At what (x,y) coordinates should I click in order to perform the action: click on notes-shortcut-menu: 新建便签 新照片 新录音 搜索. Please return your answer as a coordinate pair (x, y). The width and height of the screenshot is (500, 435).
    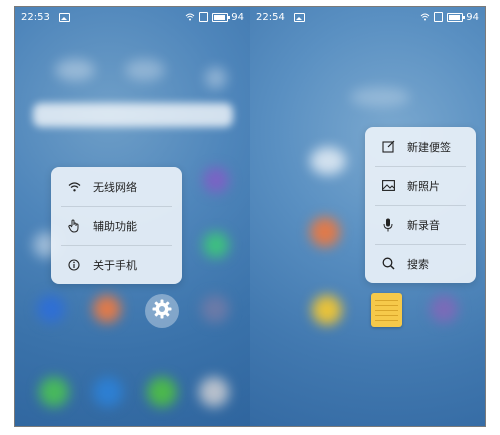
    Looking at the image, I should click on (420, 205).